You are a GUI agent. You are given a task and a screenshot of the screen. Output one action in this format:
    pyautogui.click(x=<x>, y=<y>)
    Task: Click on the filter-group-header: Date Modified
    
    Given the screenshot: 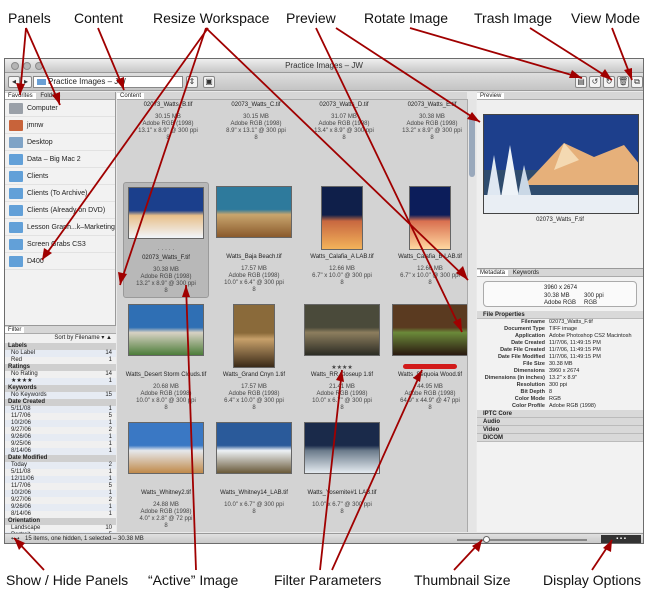 What is the action you would take?
    pyautogui.click(x=60, y=458)
    